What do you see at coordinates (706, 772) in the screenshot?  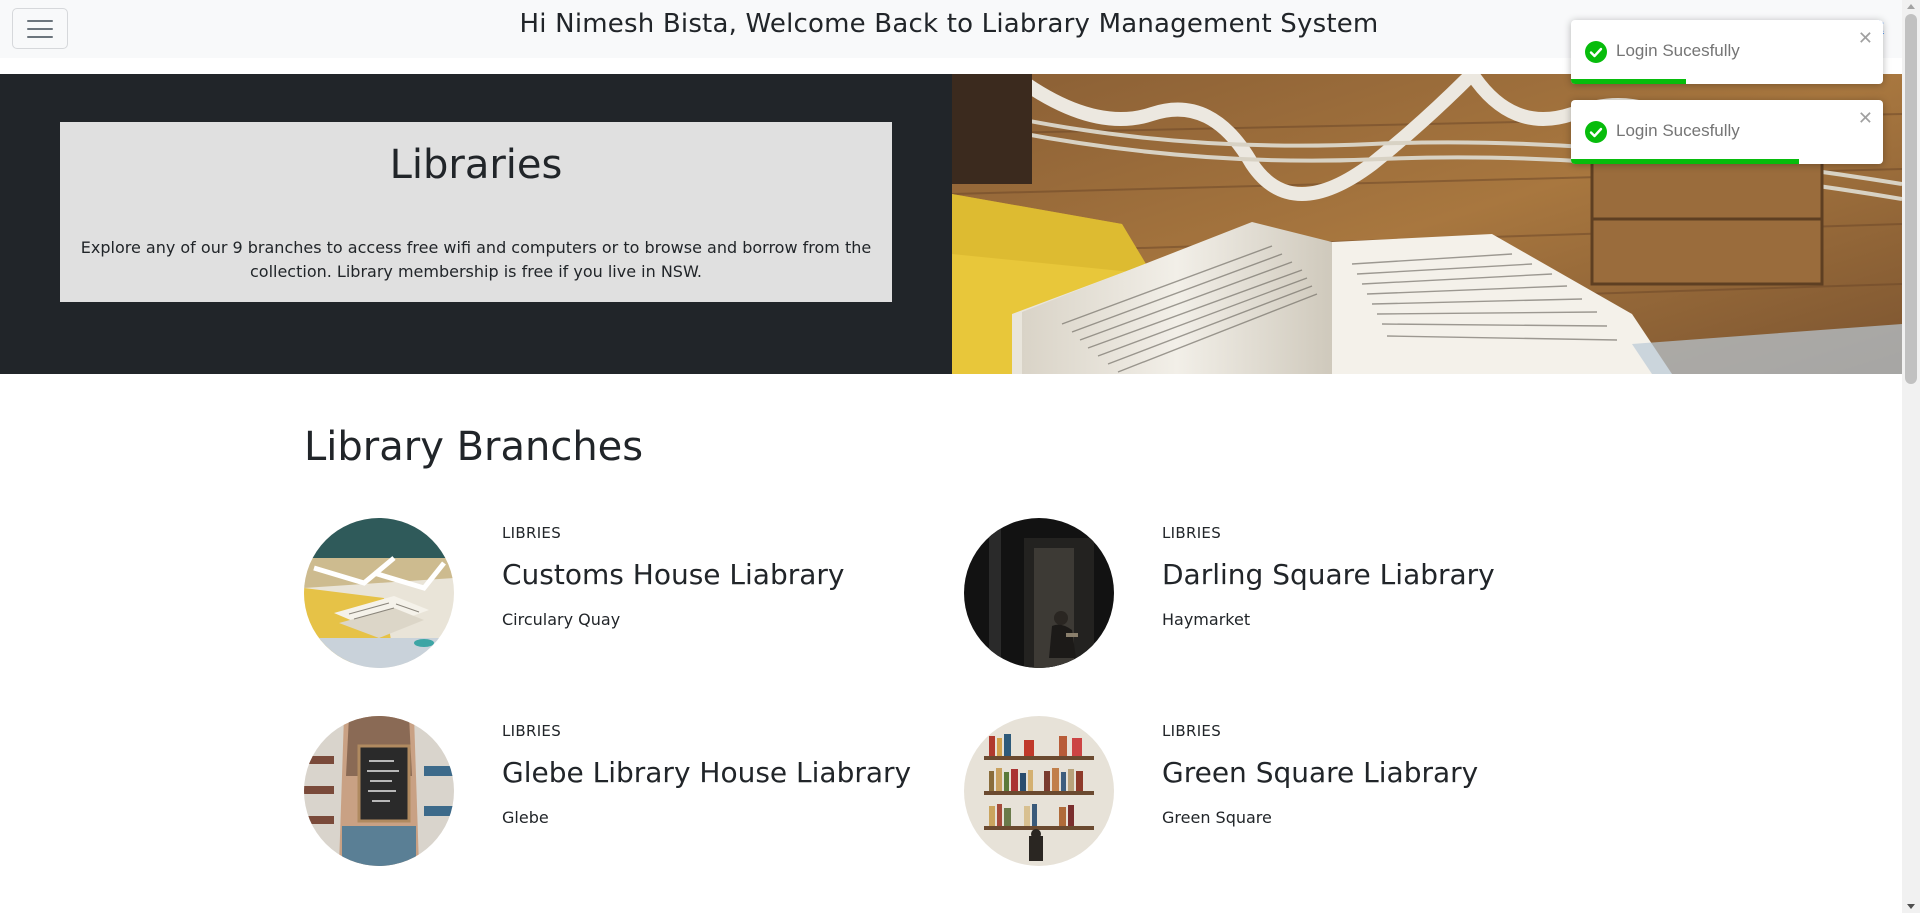 I see `branch-name-link: Glebe Library House Liabrary` at bounding box center [706, 772].